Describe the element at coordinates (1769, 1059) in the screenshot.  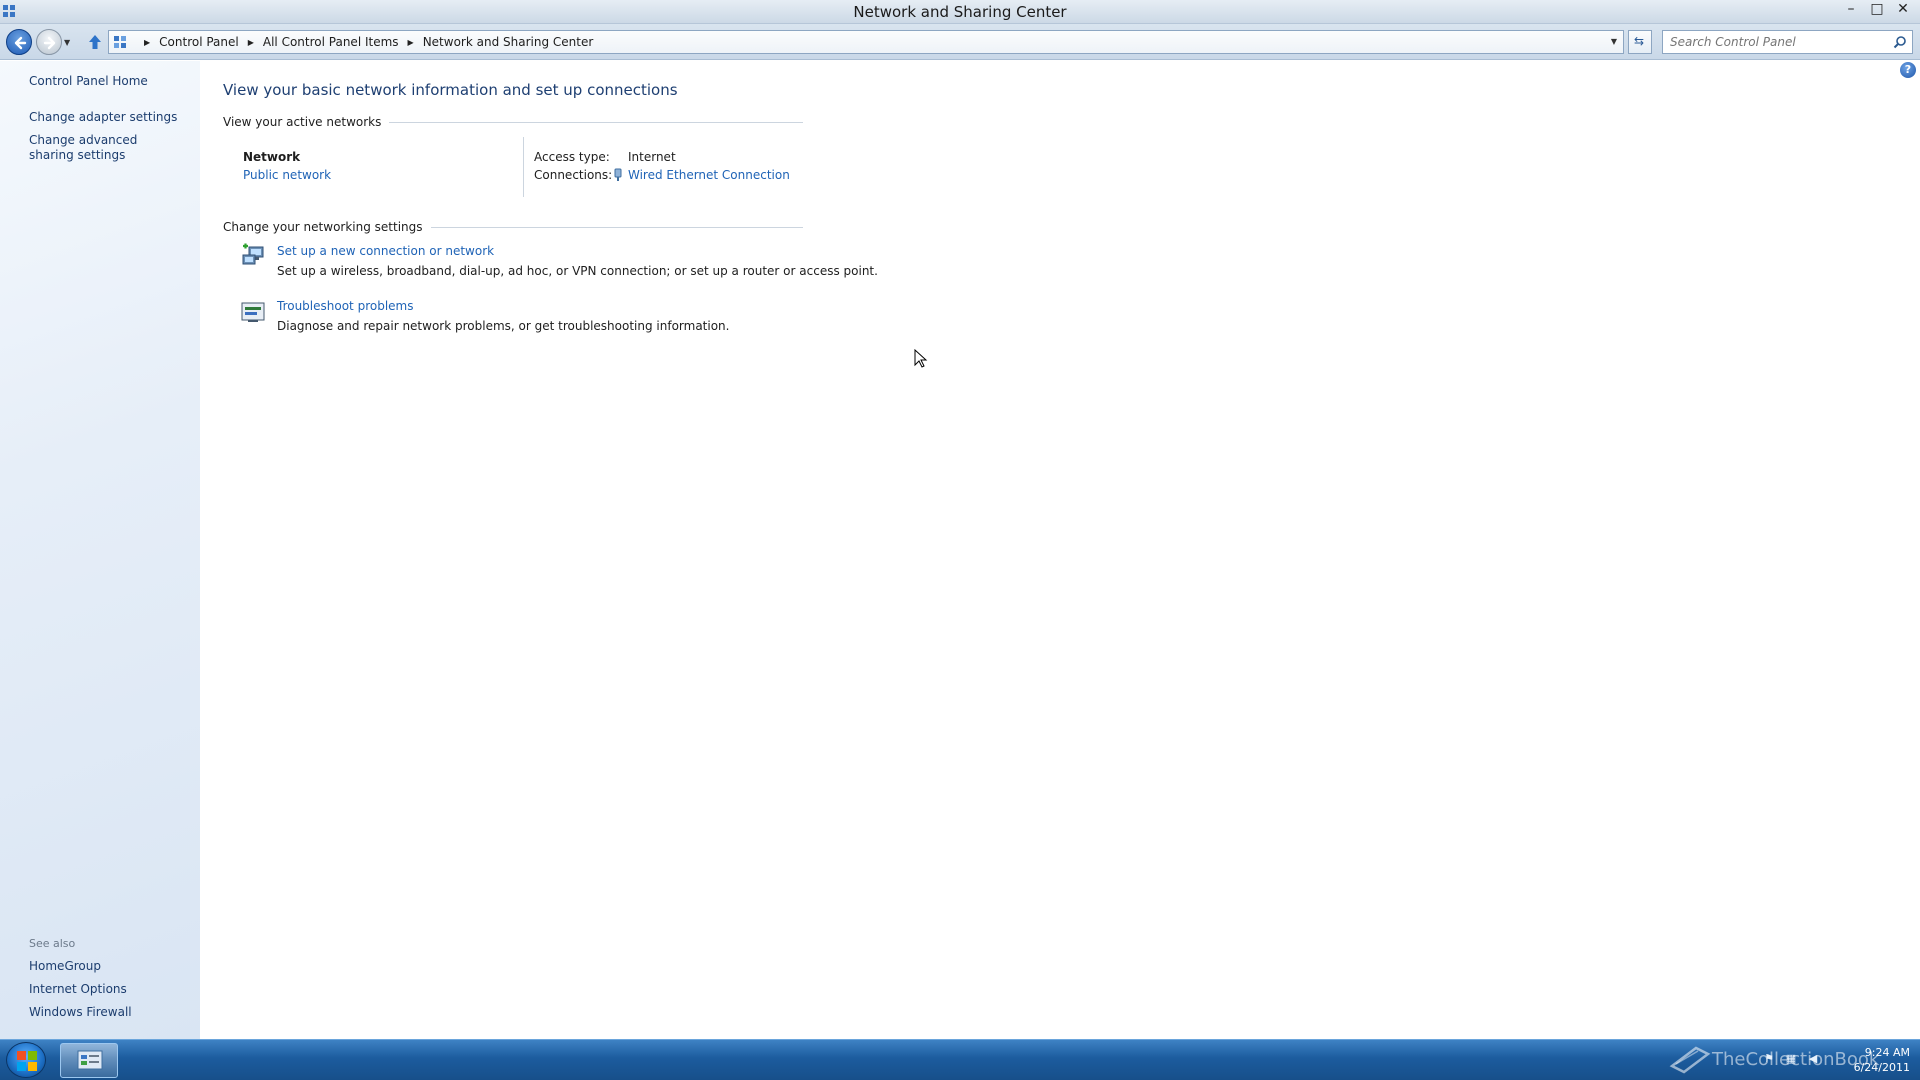
I see `flag-icon: ⚑` at that location.